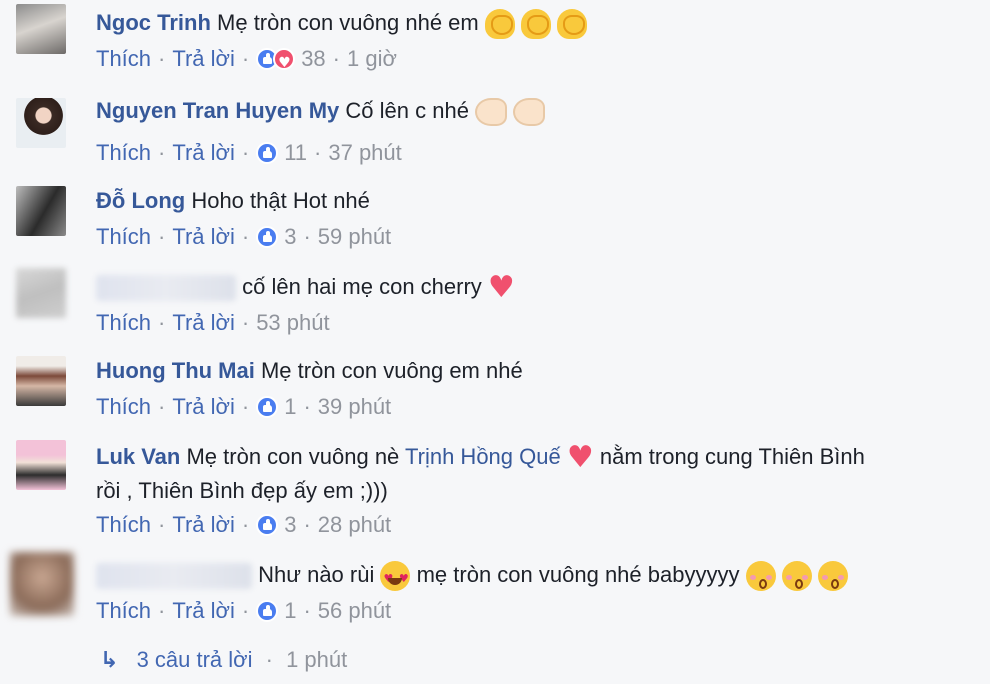  I want to click on comment-actions: Thích · Trả lời · 3 · 59 phút, so click(243, 237).